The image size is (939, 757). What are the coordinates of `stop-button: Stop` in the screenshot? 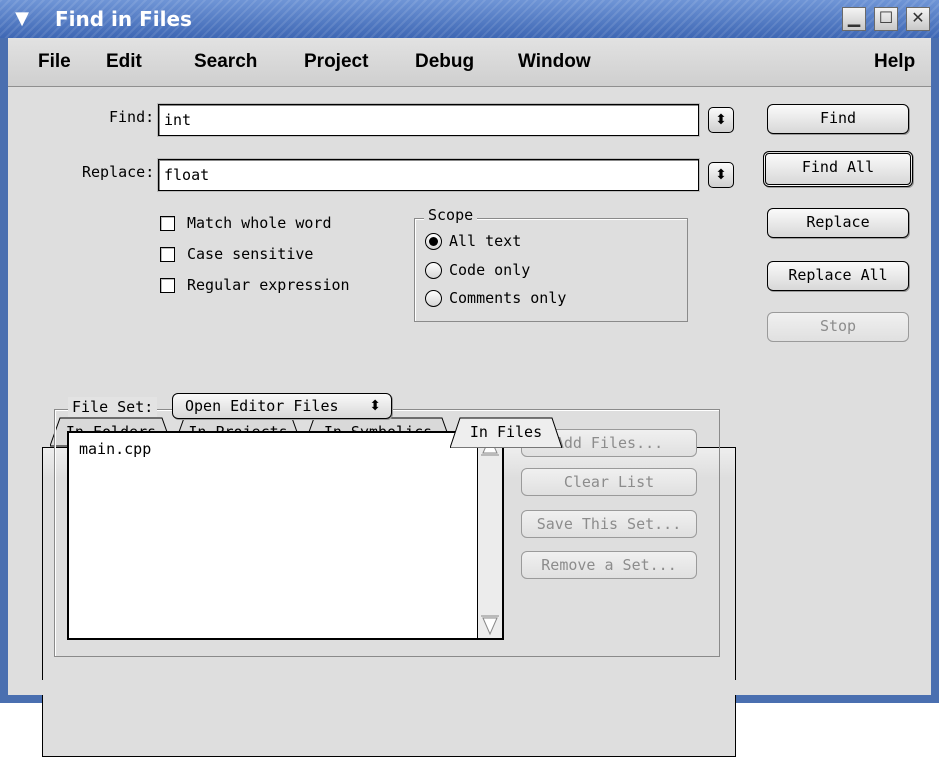 It's located at (838, 327).